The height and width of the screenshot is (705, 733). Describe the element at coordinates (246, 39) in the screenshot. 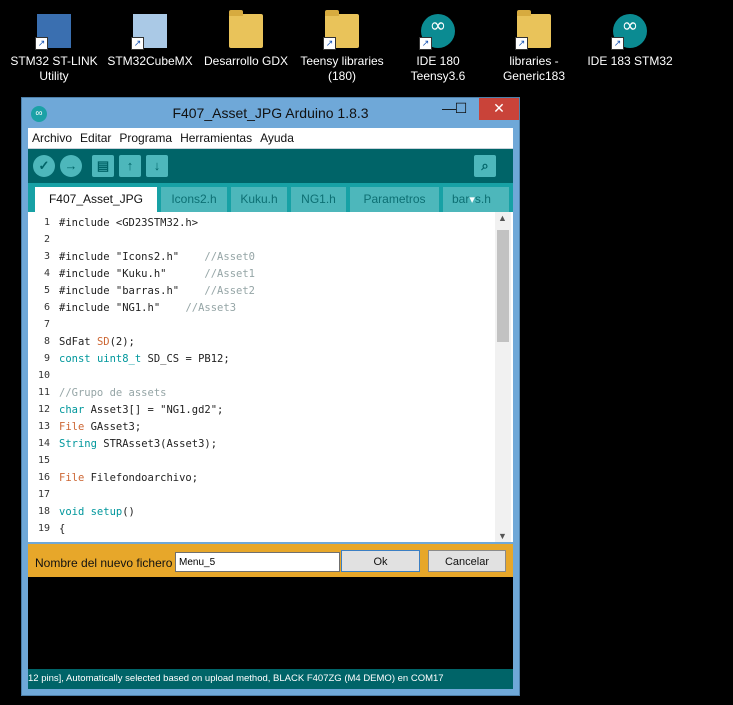

I see `desktop-icon-desarrollo: Desarrollo GDX` at that location.